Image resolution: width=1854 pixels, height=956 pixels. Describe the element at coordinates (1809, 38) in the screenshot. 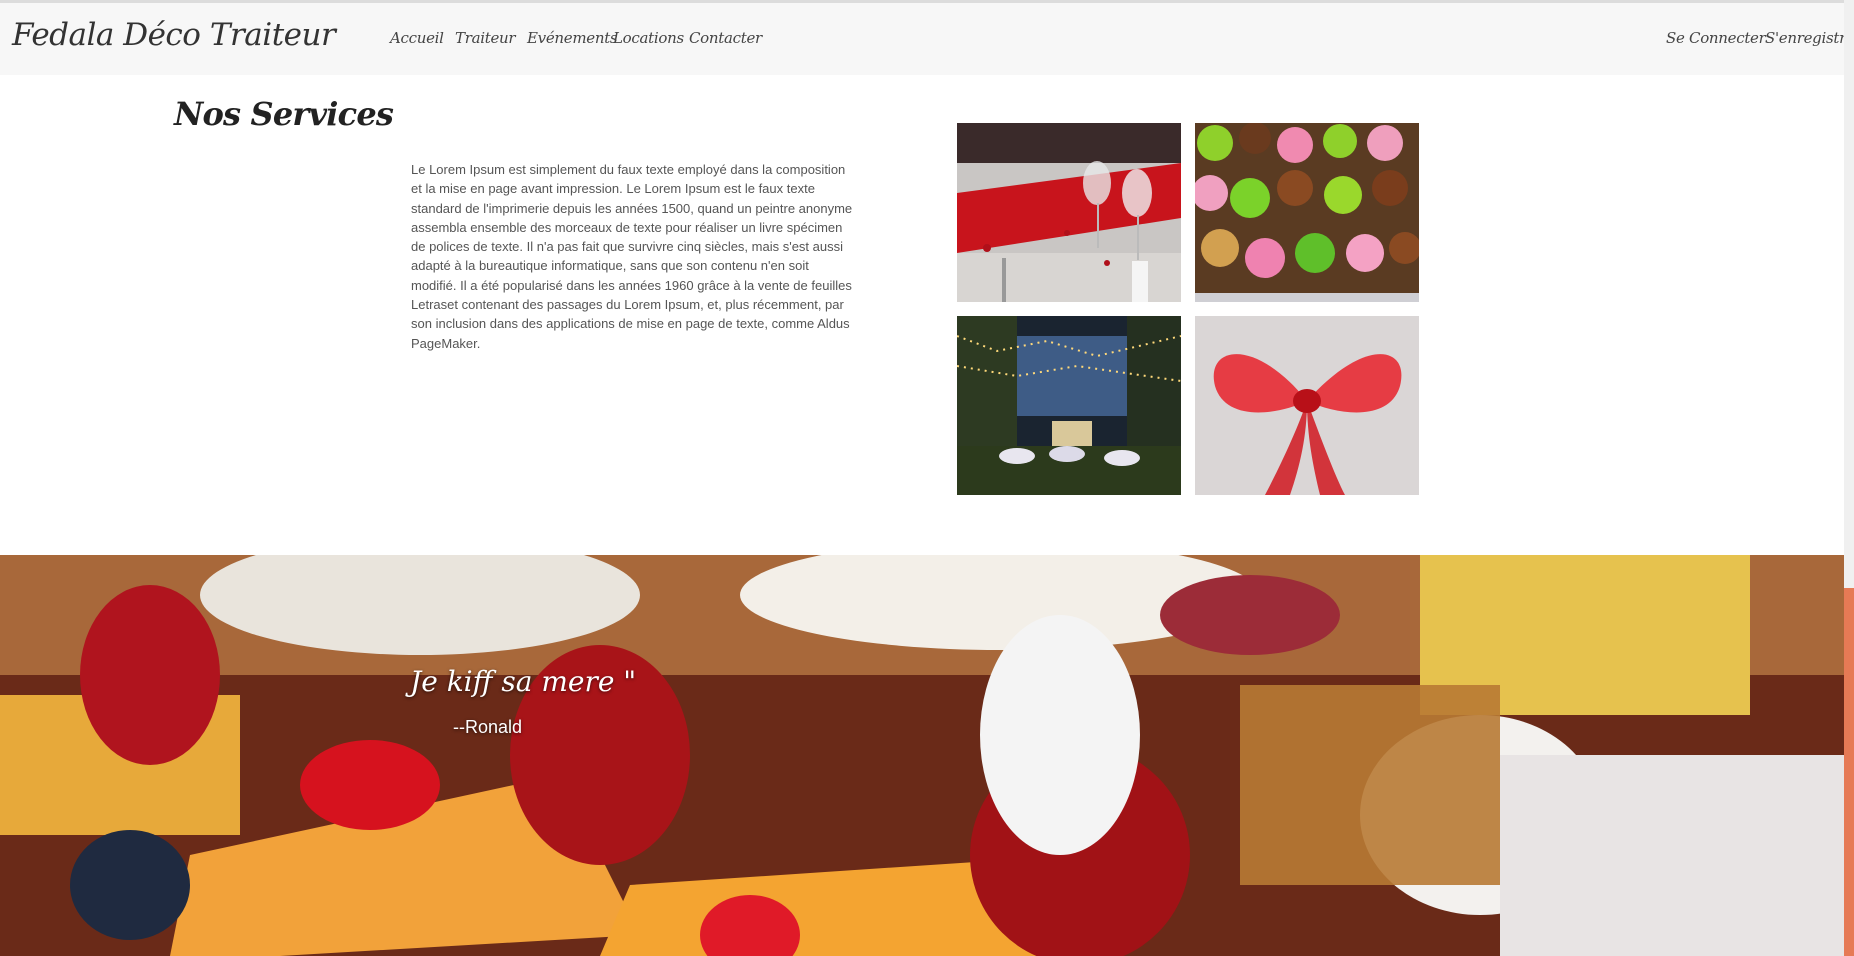

I see `register-link: S'enregistrer` at that location.